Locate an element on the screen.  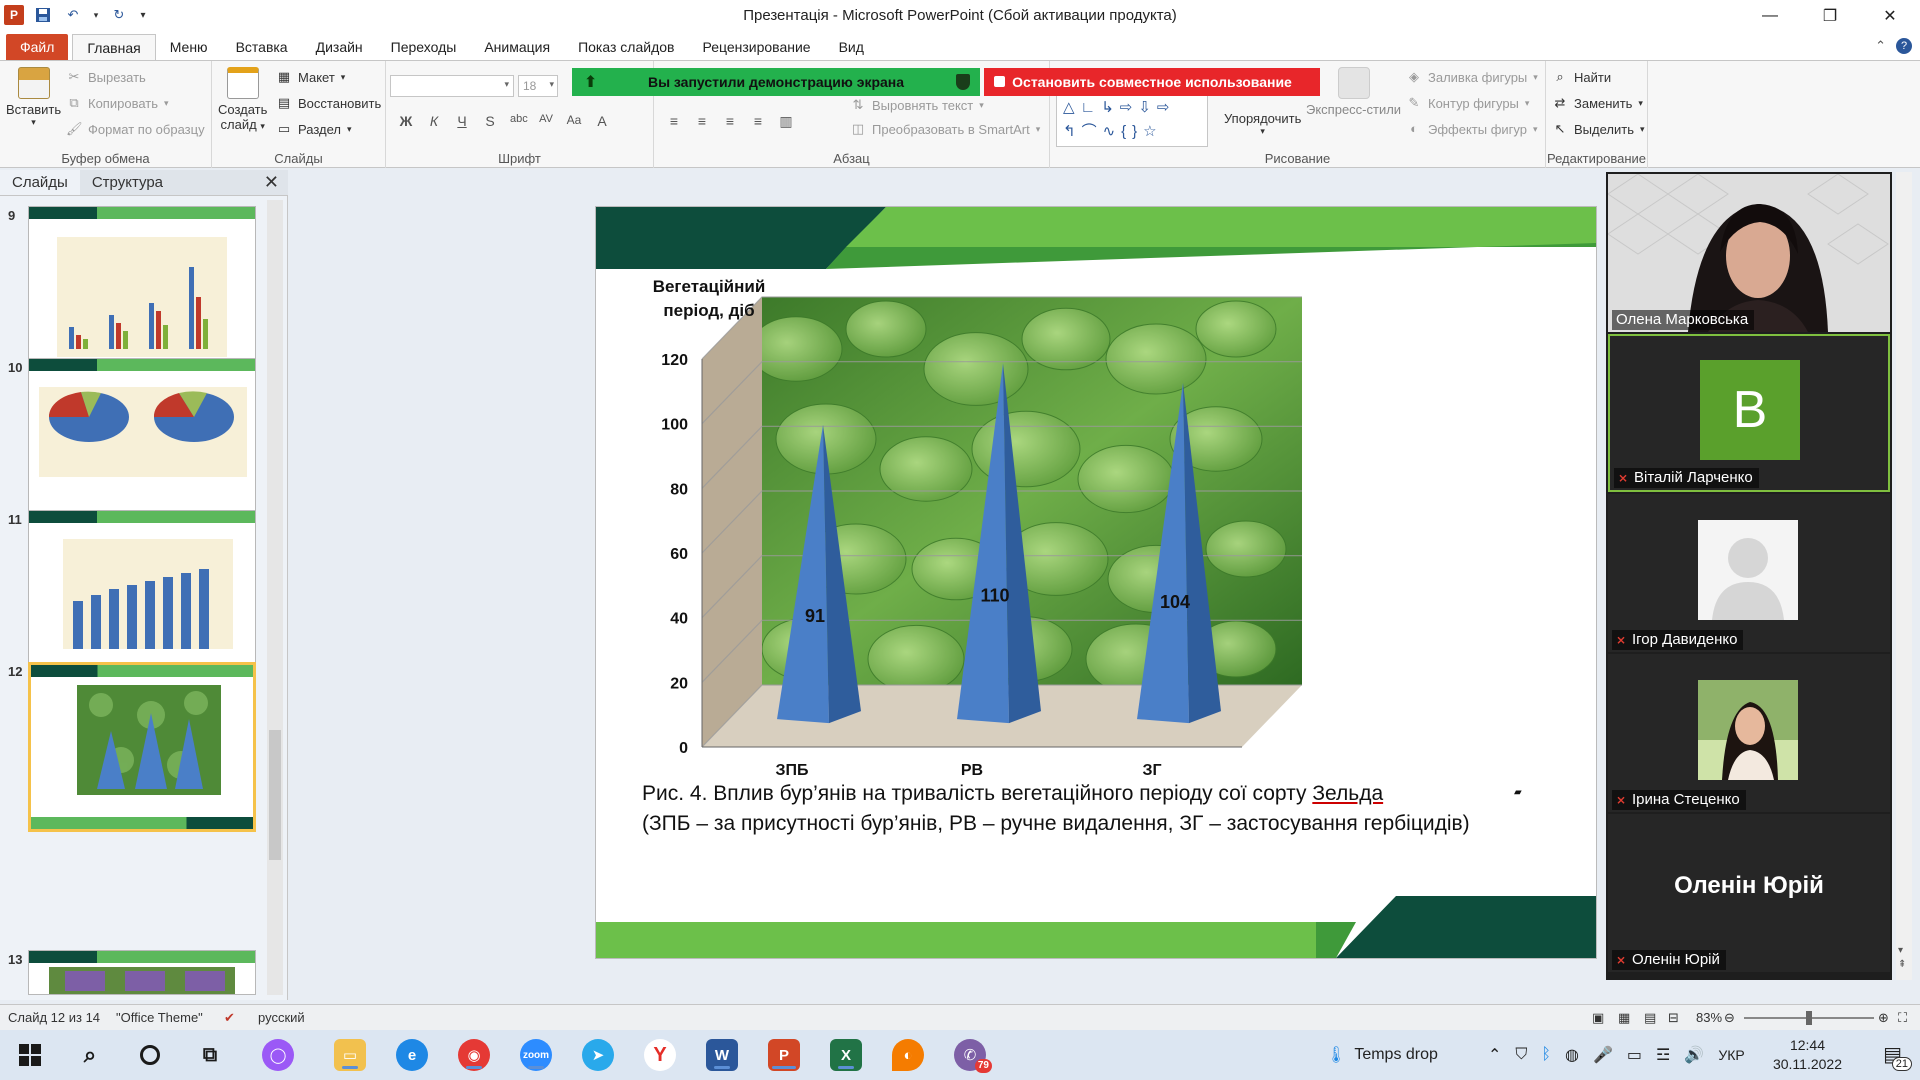
participant-tile: B ⨯ Віталій Ларченко is located at coordinates (1749, 413).